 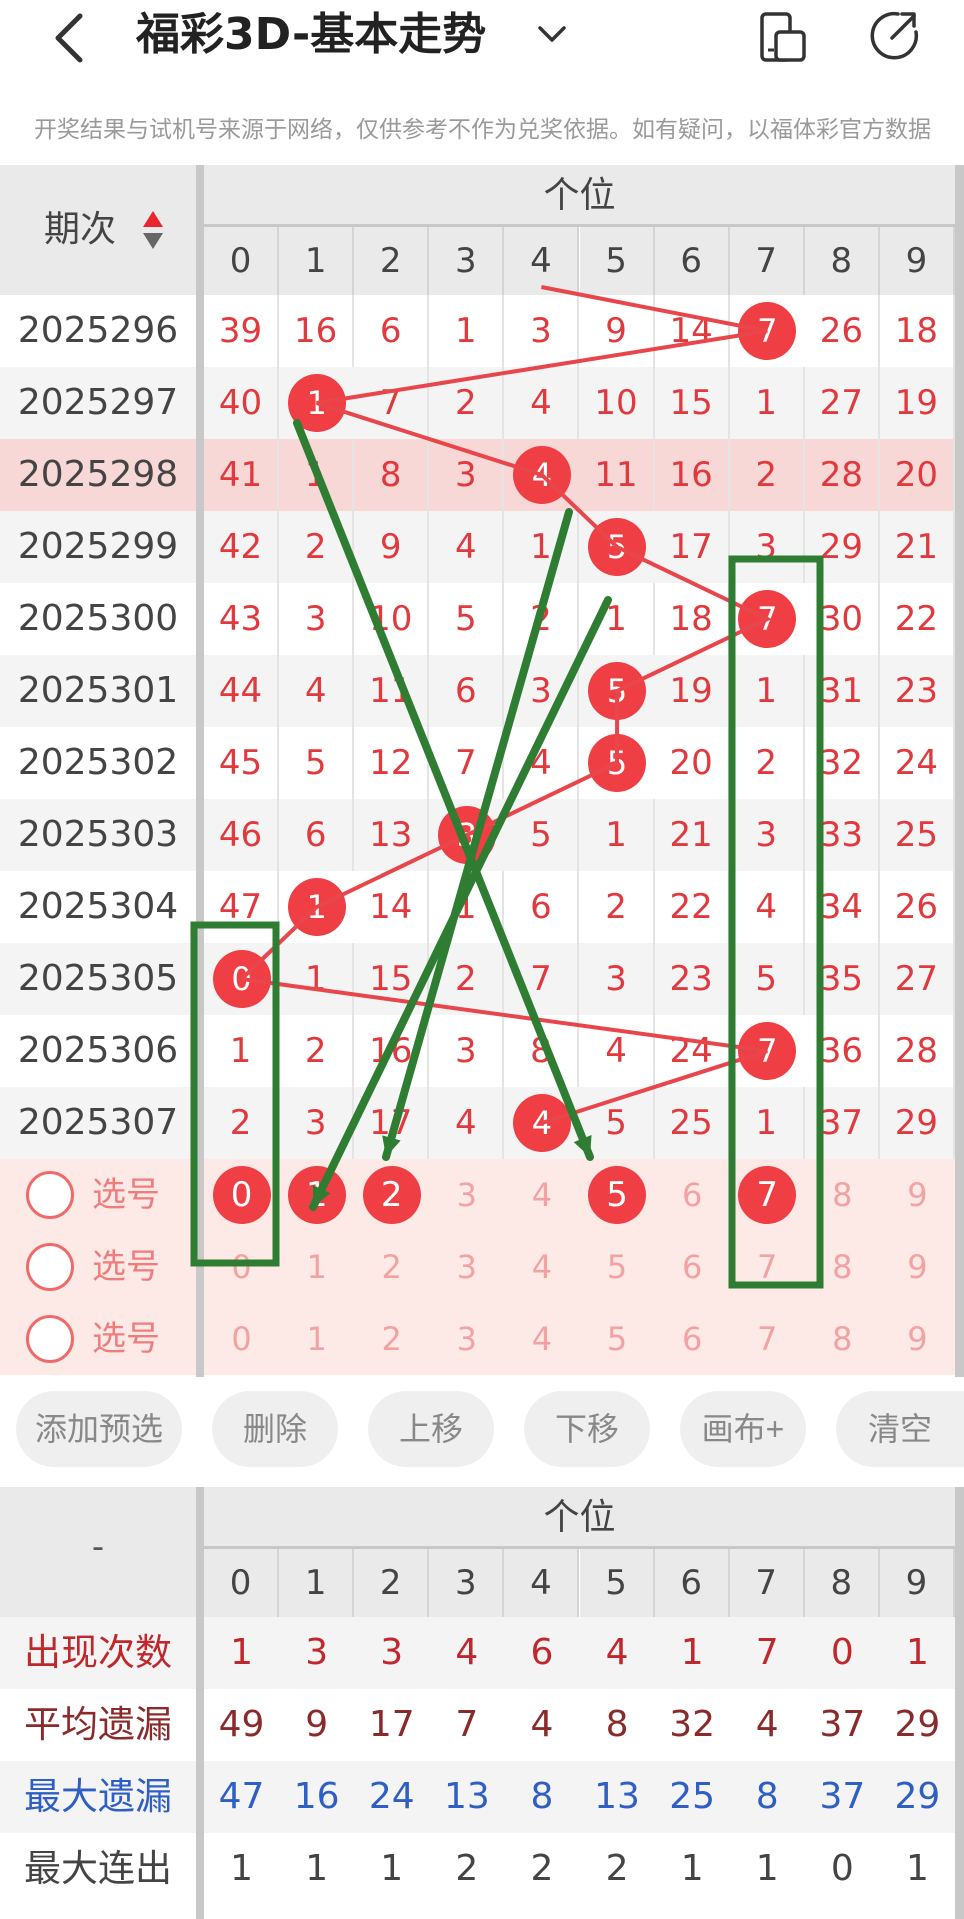 What do you see at coordinates (842, 835) in the screenshot?
I see `omission-cell: 33` at bounding box center [842, 835].